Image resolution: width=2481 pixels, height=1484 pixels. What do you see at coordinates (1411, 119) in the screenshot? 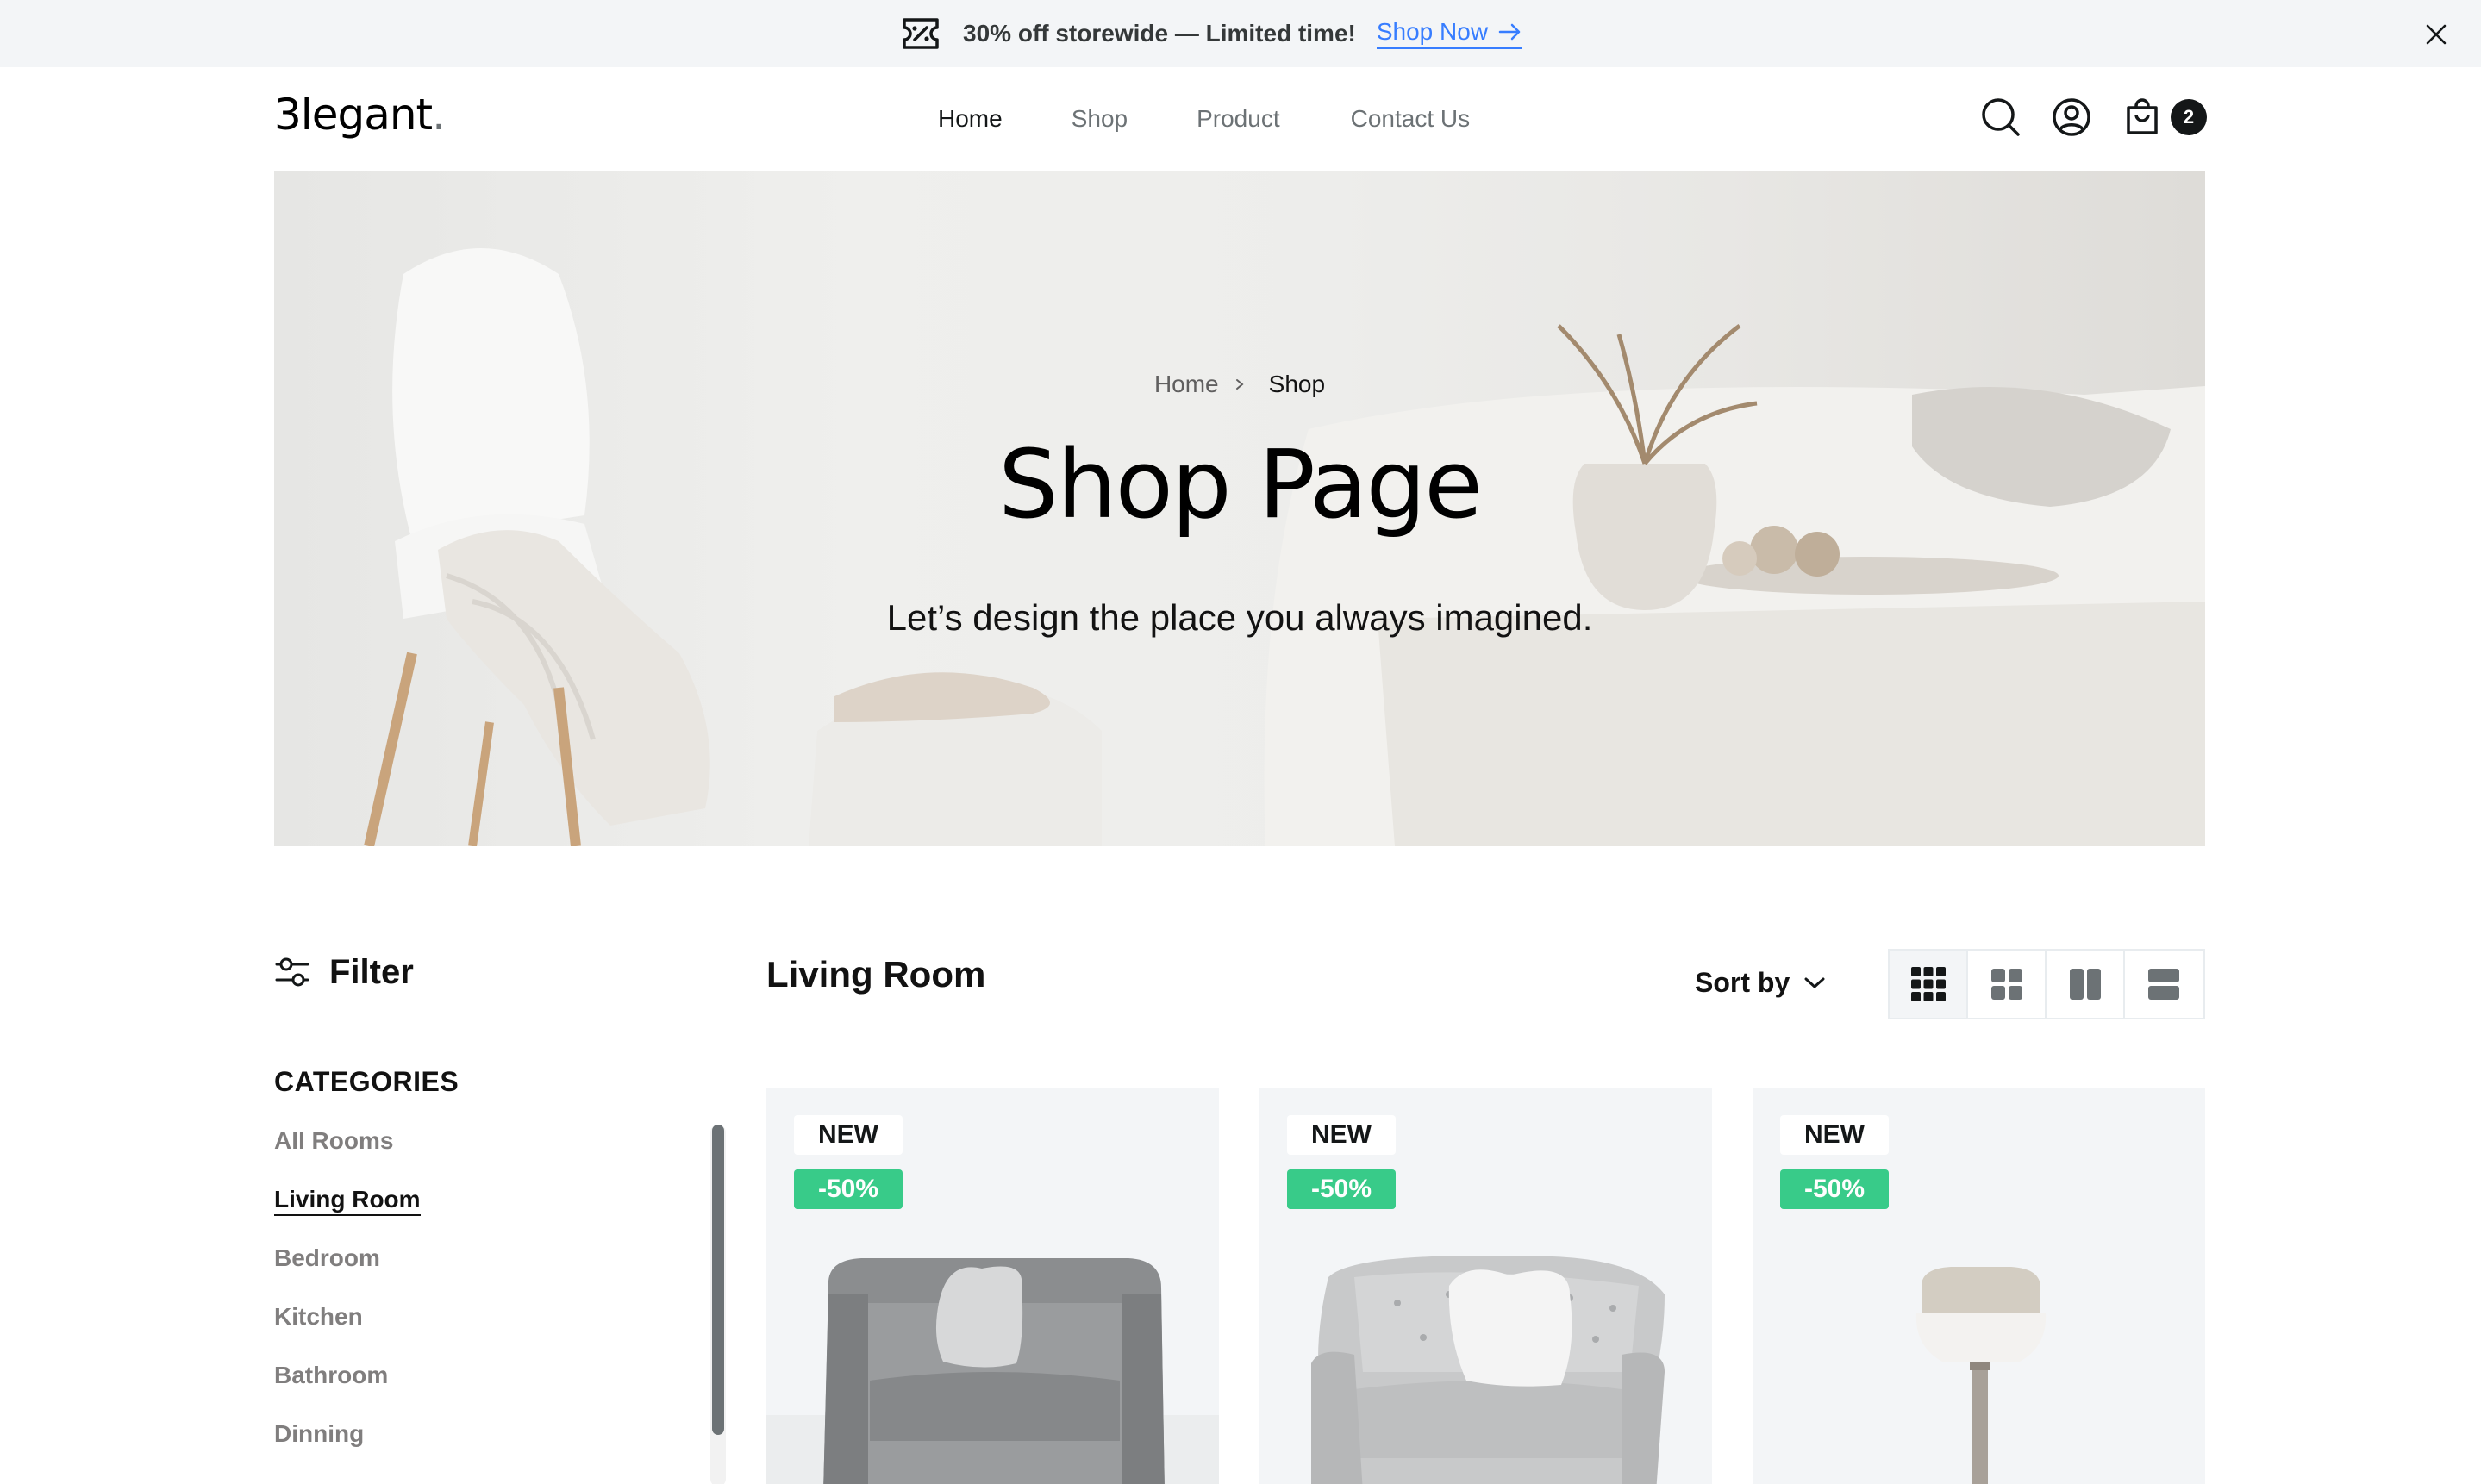
I see `nav-item-contact-us: Contact Us` at bounding box center [1411, 119].